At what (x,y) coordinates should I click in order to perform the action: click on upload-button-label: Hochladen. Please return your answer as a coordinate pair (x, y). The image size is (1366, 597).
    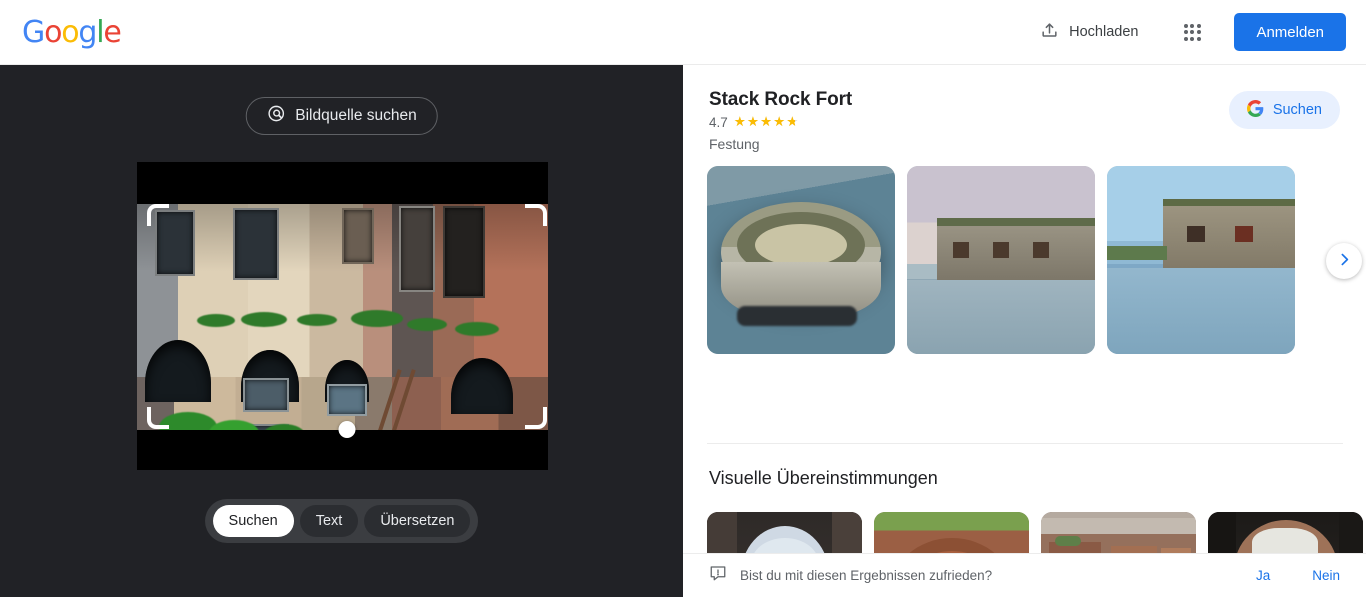
    Looking at the image, I should click on (1104, 32).